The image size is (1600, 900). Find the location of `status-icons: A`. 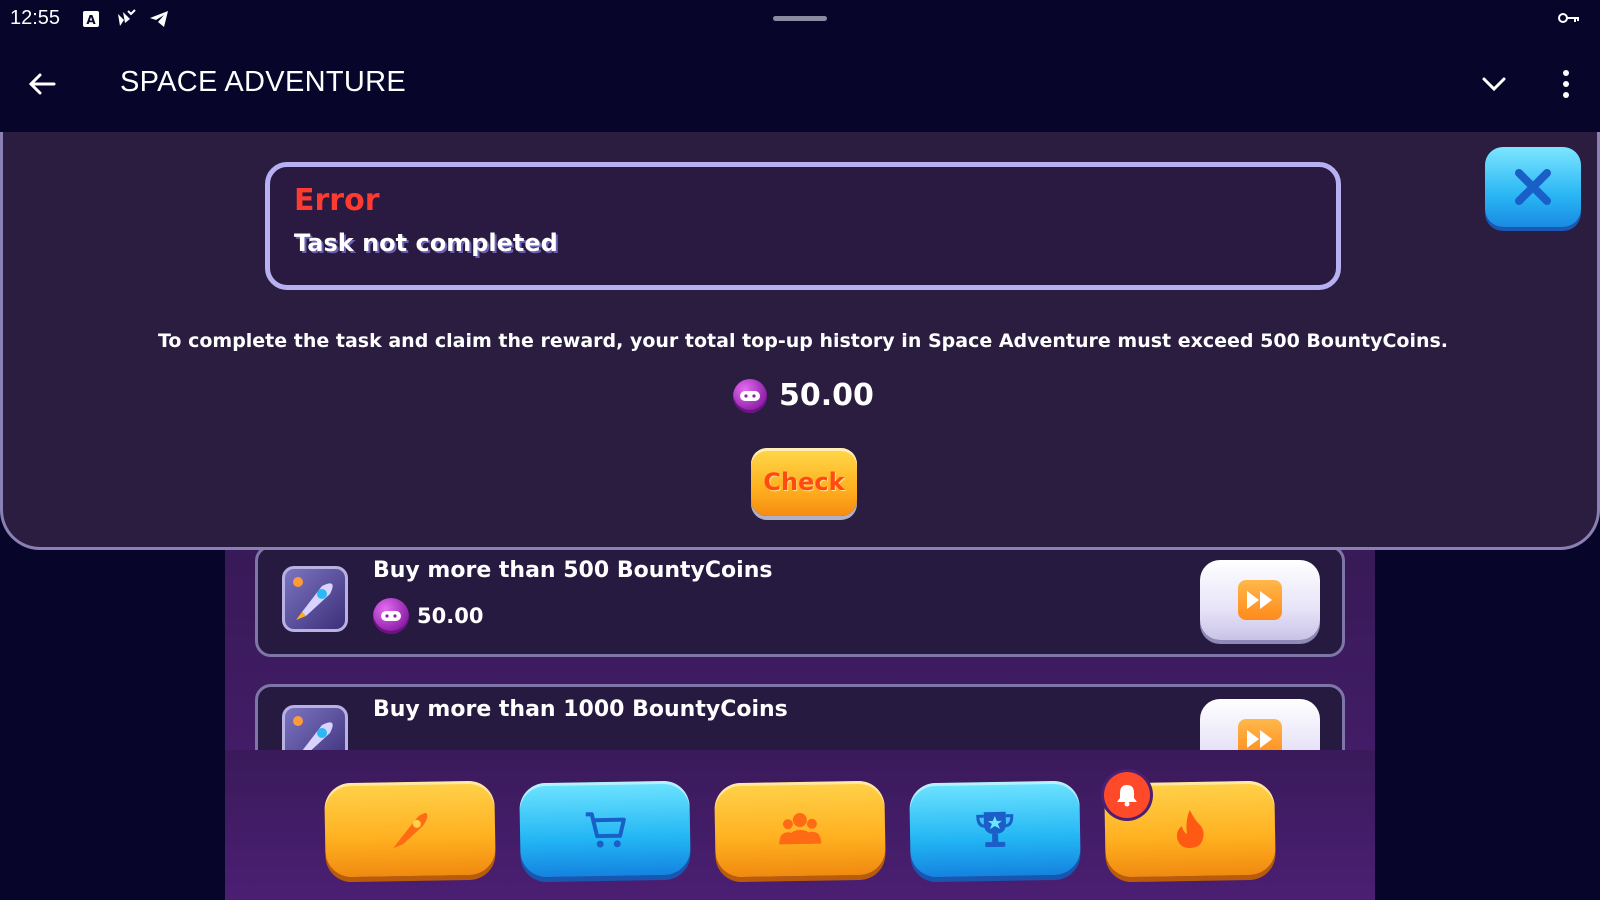

status-icons: A is located at coordinates (125, 19).